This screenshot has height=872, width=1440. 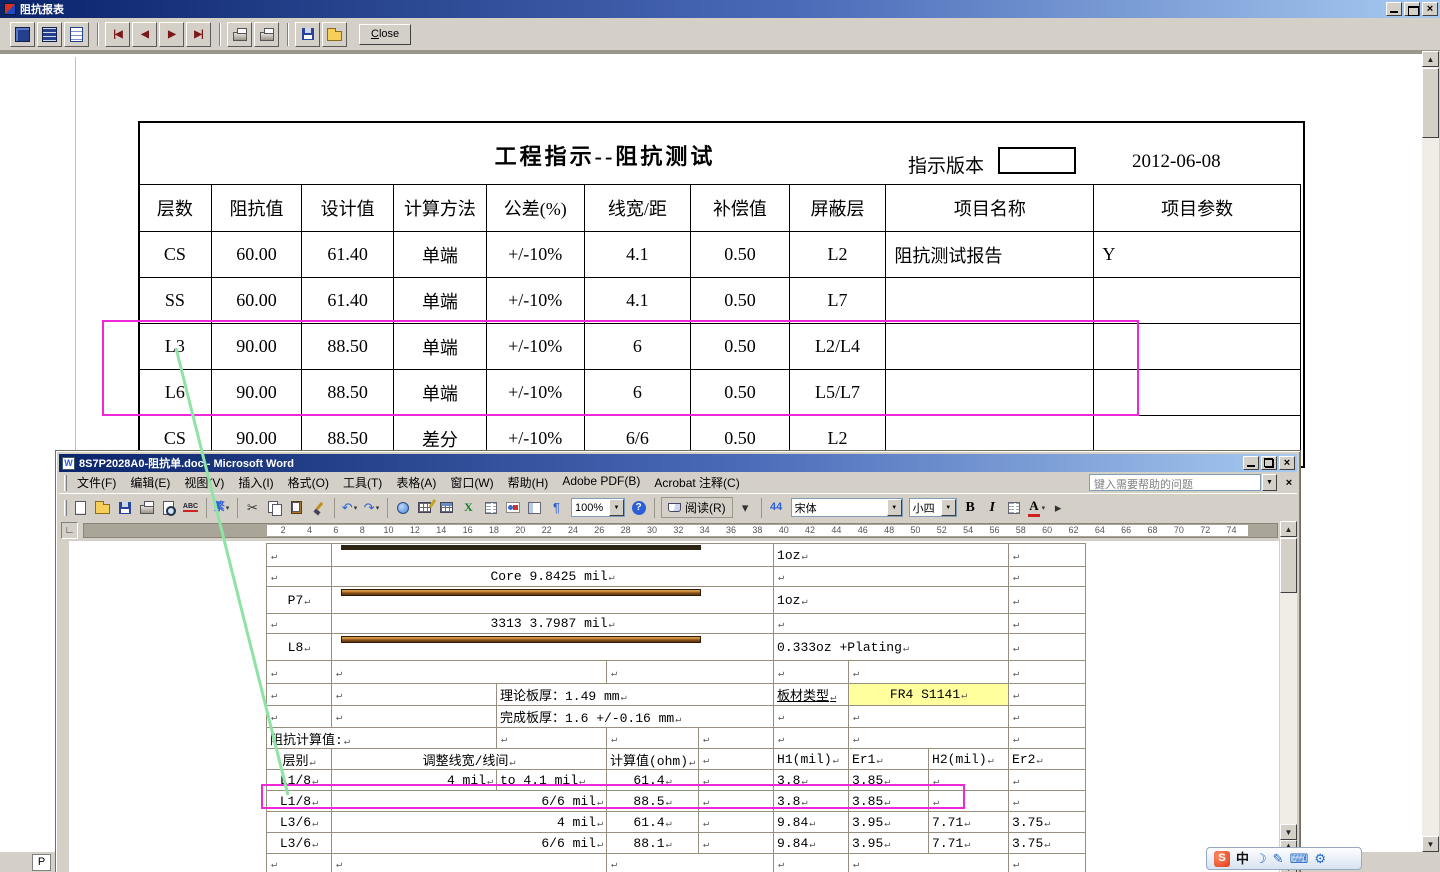 I want to click on menu-item-8: 帮助(H), so click(x=528, y=482).